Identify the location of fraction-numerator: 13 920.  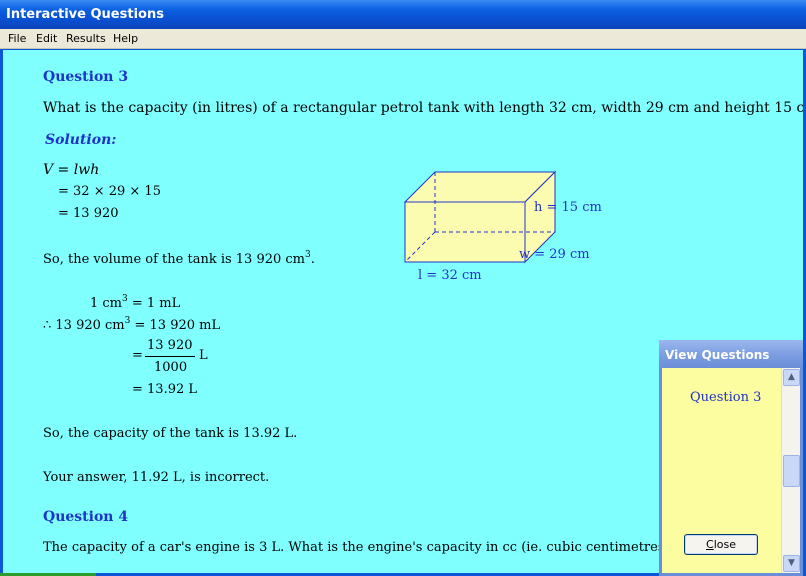
(170, 345).